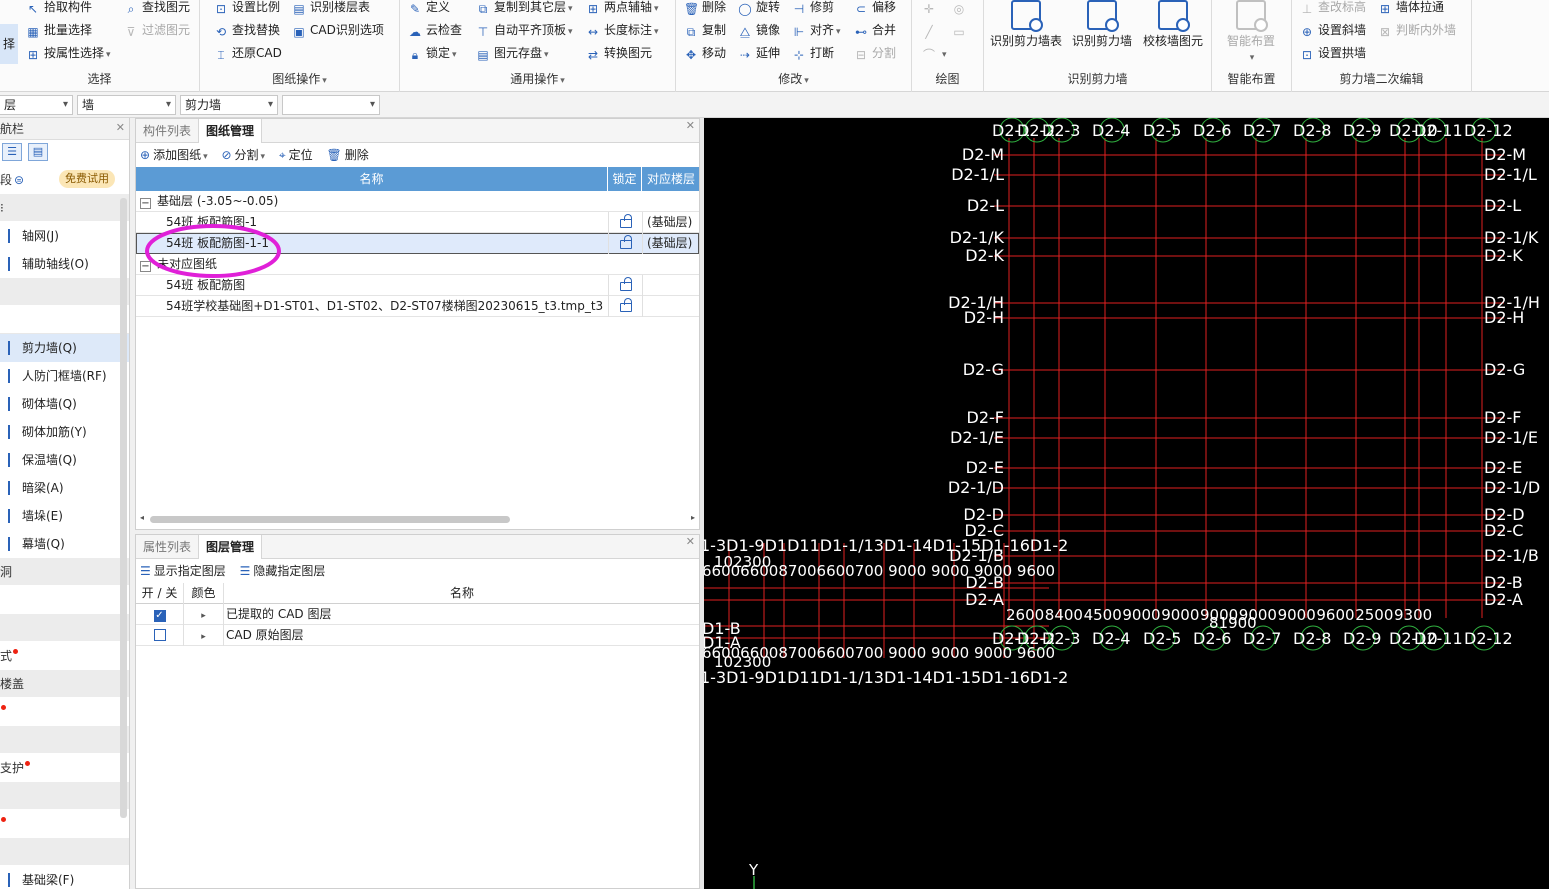 The height and width of the screenshot is (889, 1549). I want to click on layer-checkbox, so click(159, 635).